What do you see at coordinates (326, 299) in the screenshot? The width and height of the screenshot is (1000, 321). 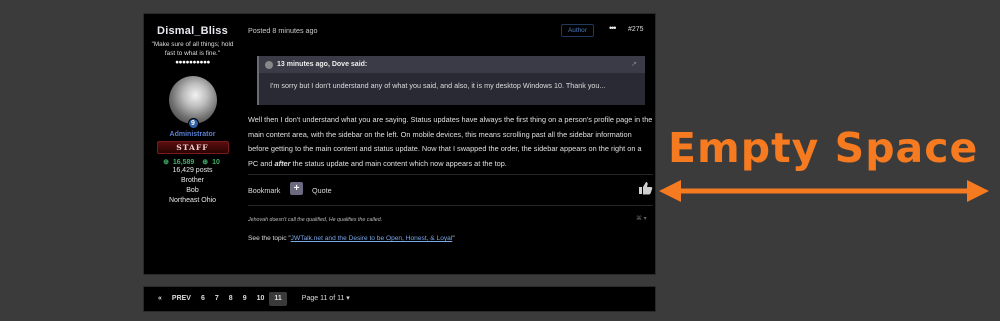 I see `page-jump-dropdown: Page 11 of 11 ▾` at bounding box center [326, 299].